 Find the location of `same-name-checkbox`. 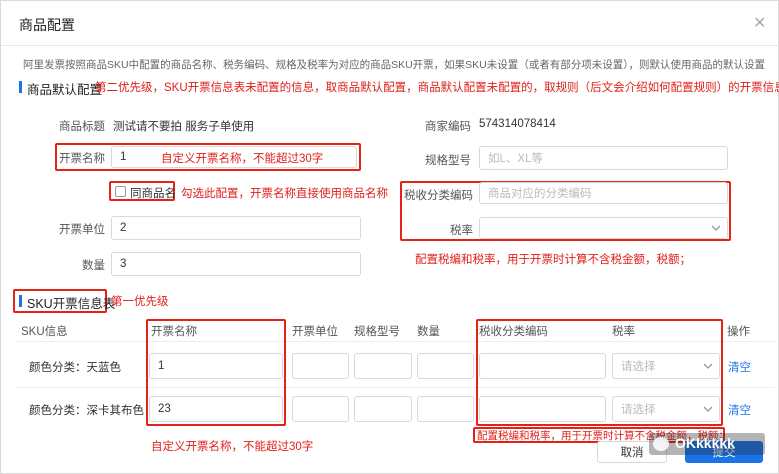

same-name-checkbox is located at coordinates (120, 191).